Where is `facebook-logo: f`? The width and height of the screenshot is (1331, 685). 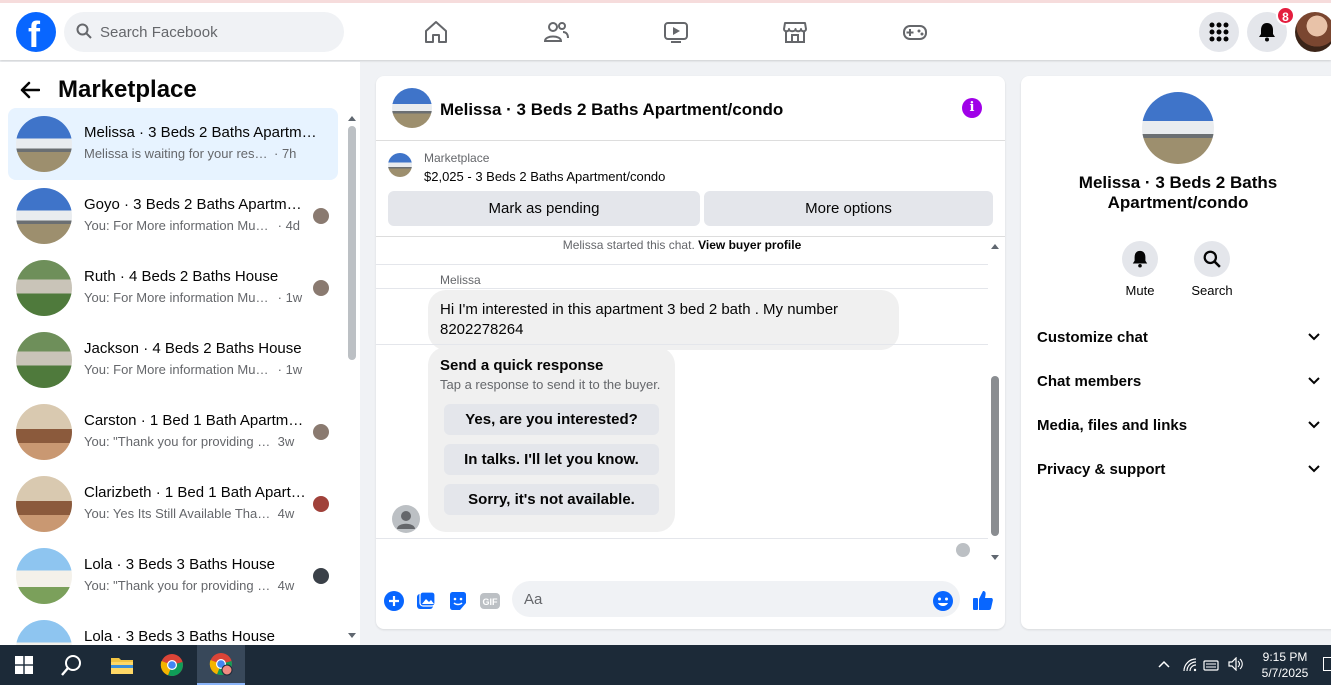 facebook-logo: f is located at coordinates (36, 33).